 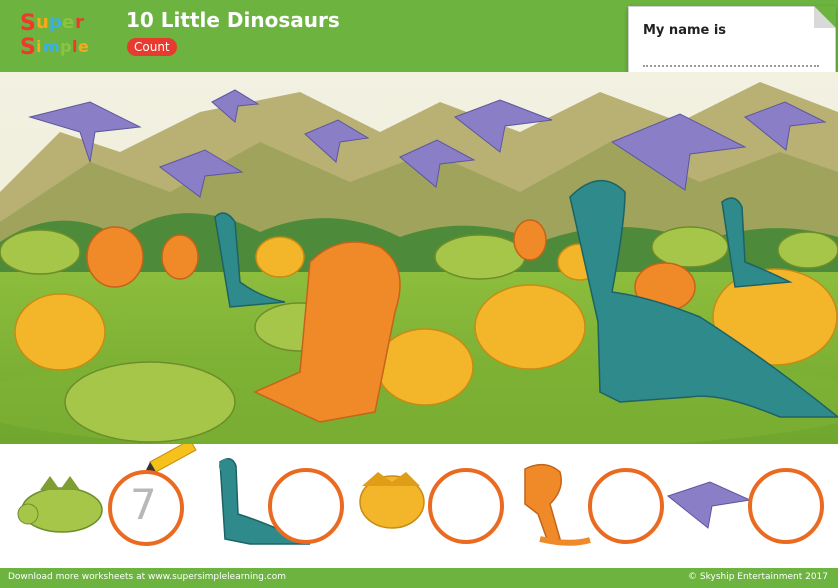 I want to click on triceratops-icon, so click(x=392, y=500).